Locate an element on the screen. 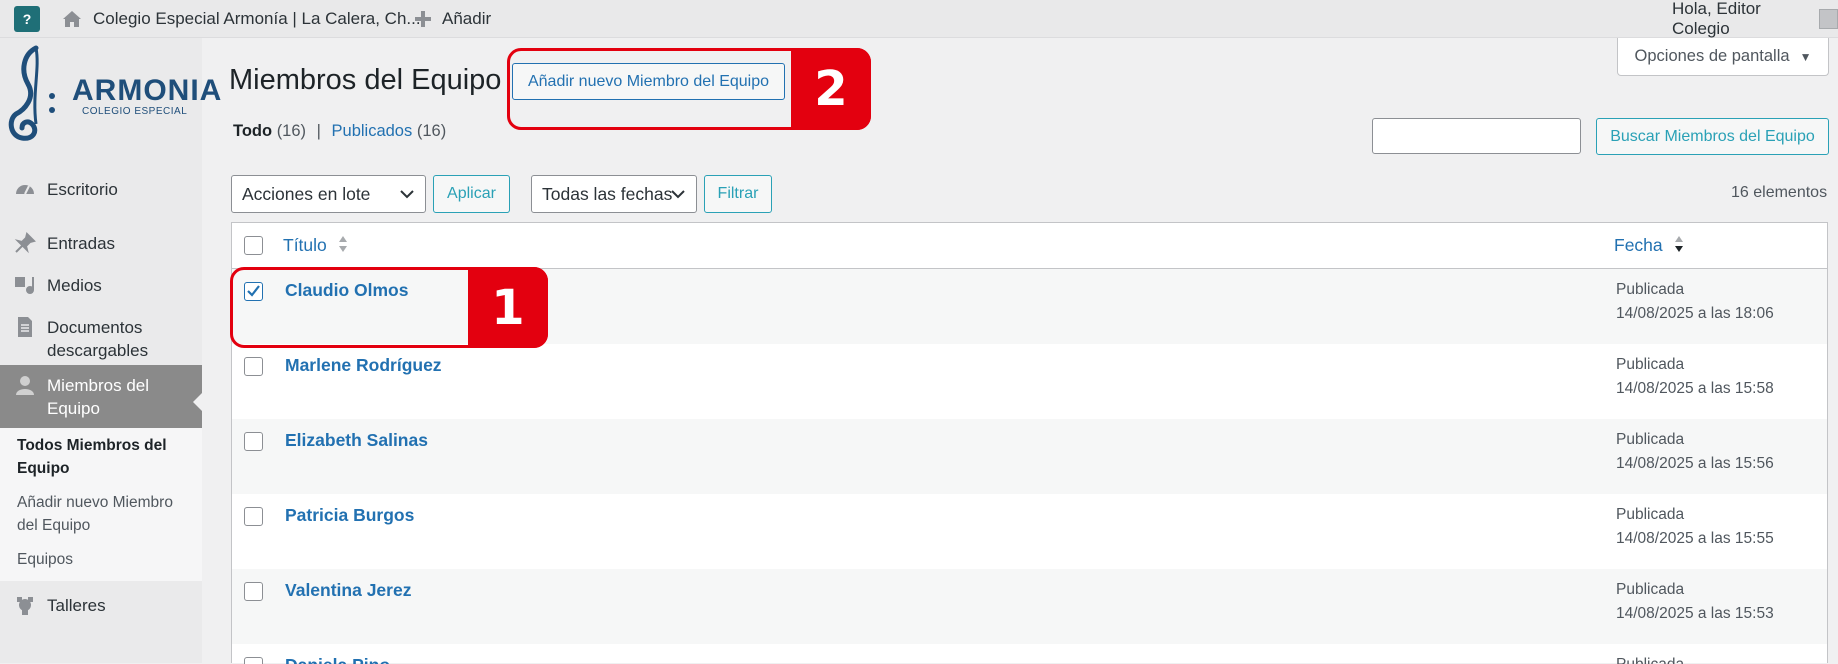  sidebar-item-label: Documentos descargables is located at coordinates (98, 339).